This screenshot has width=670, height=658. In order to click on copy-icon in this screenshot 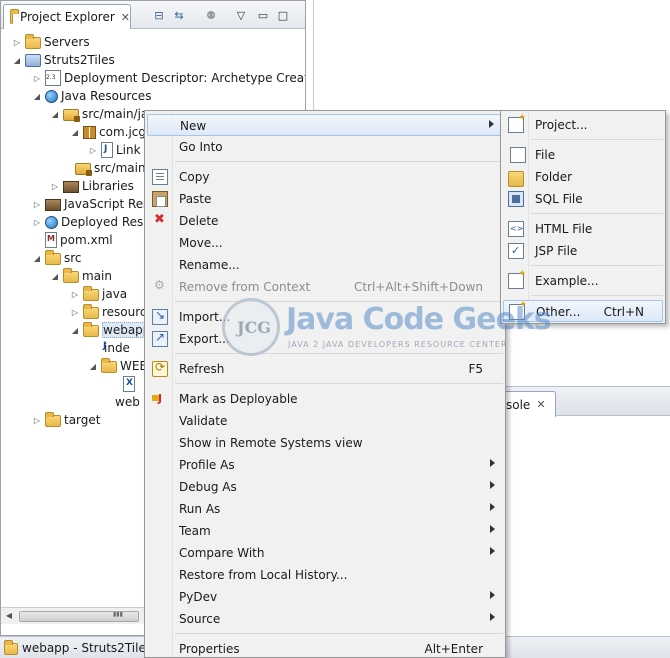, I will do `click(160, 177)`.